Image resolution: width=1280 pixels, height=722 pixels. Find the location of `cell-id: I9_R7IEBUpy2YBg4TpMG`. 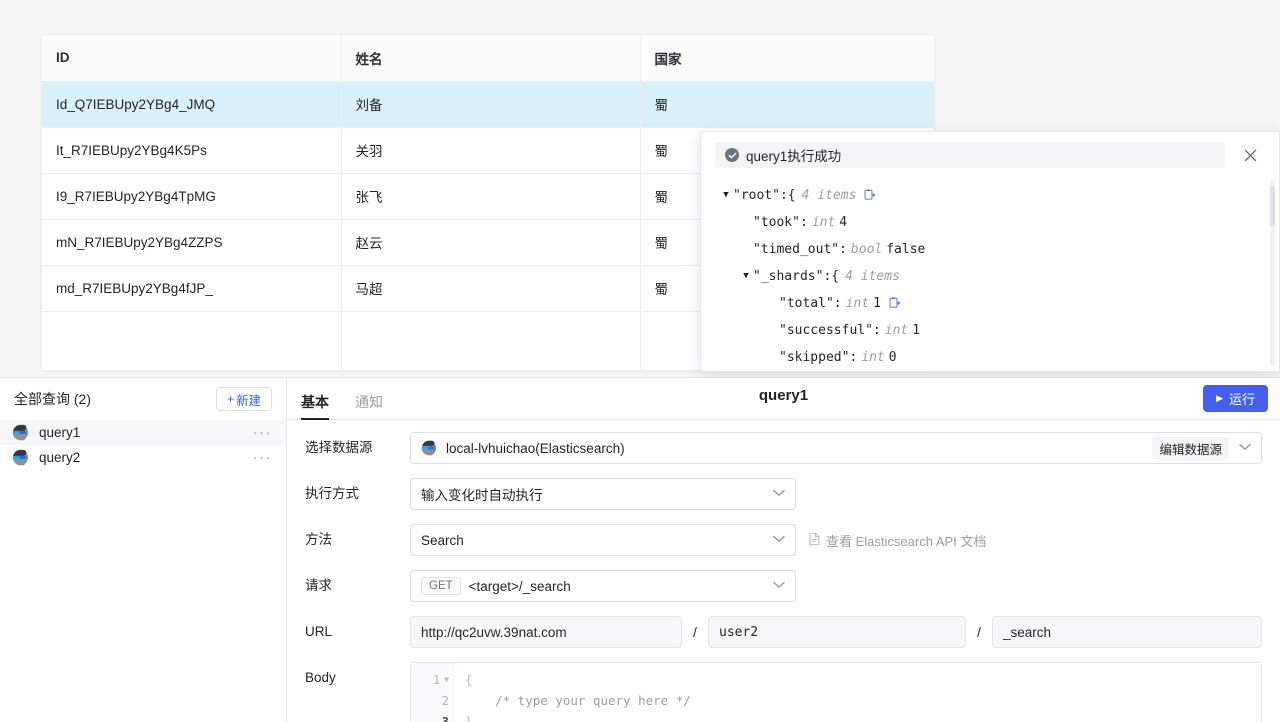

cell-id: I9_R7IEBUpy2YBg4TpMG is located at coordinates (192, 196).